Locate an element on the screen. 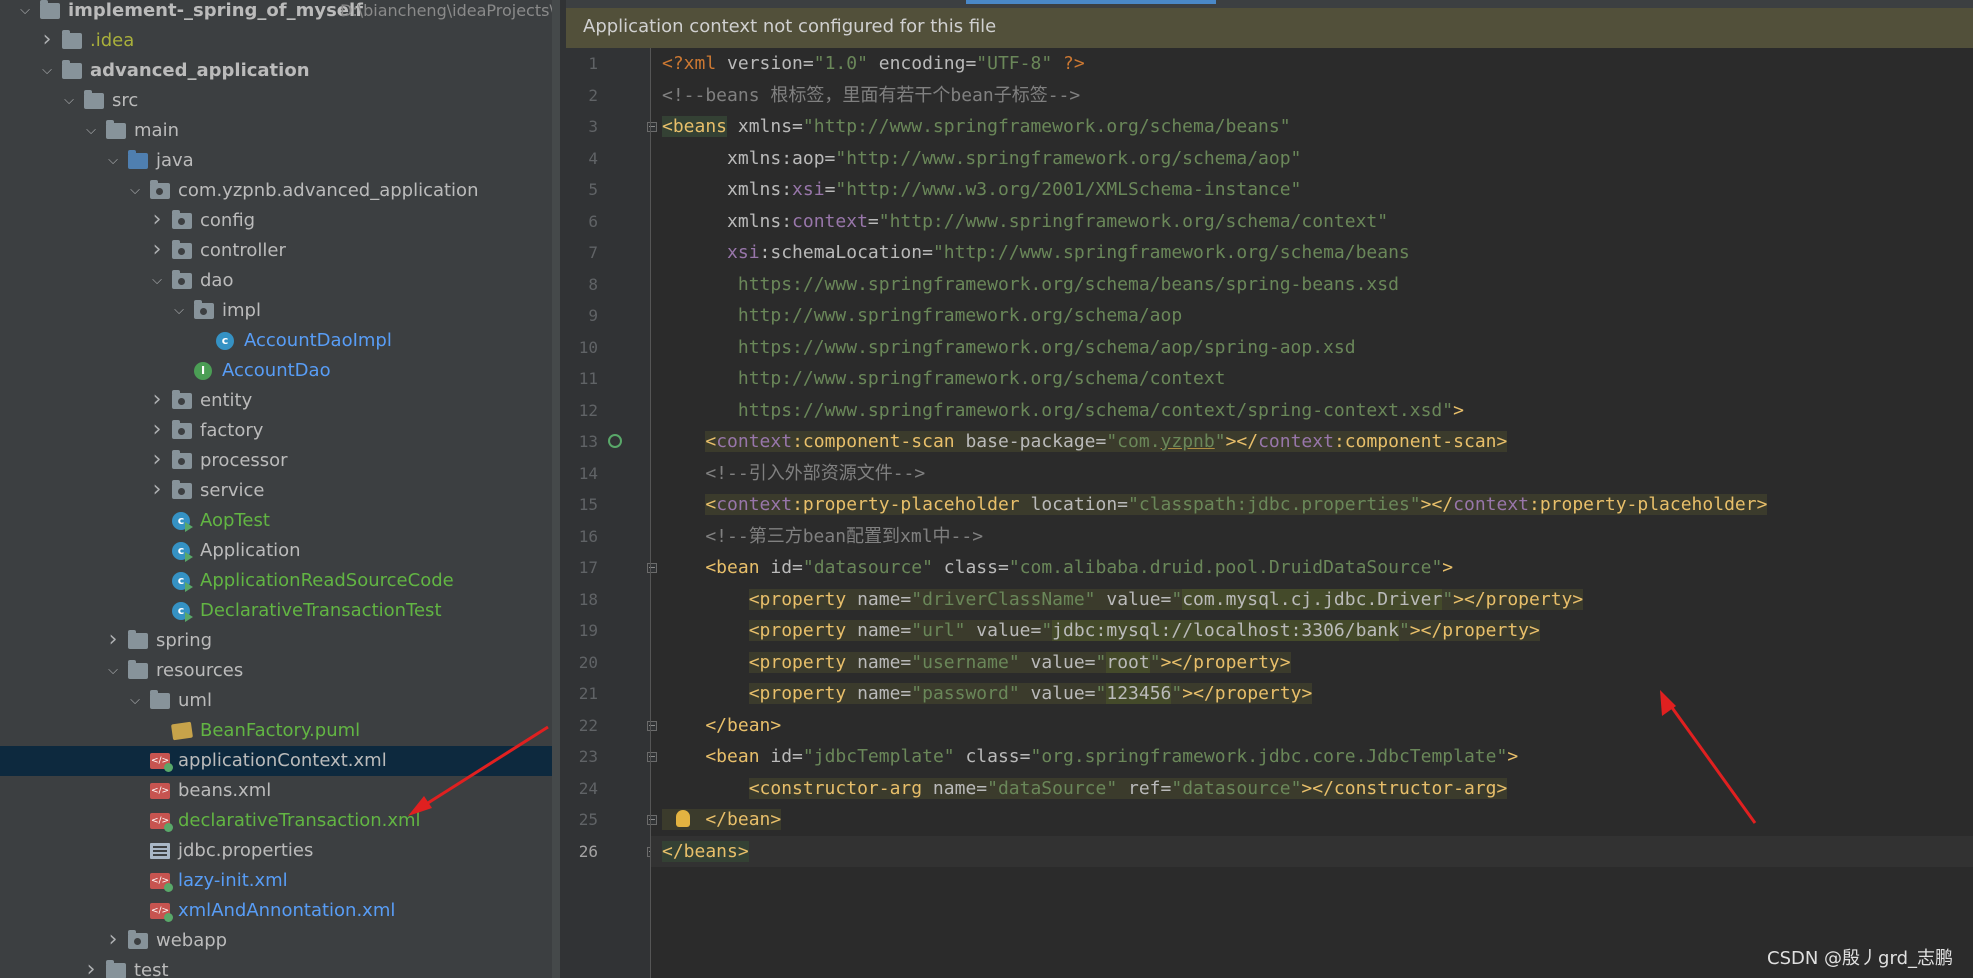 The image size is (1973, 978). code-line: </beans> is located at coordinates (1312, 851).